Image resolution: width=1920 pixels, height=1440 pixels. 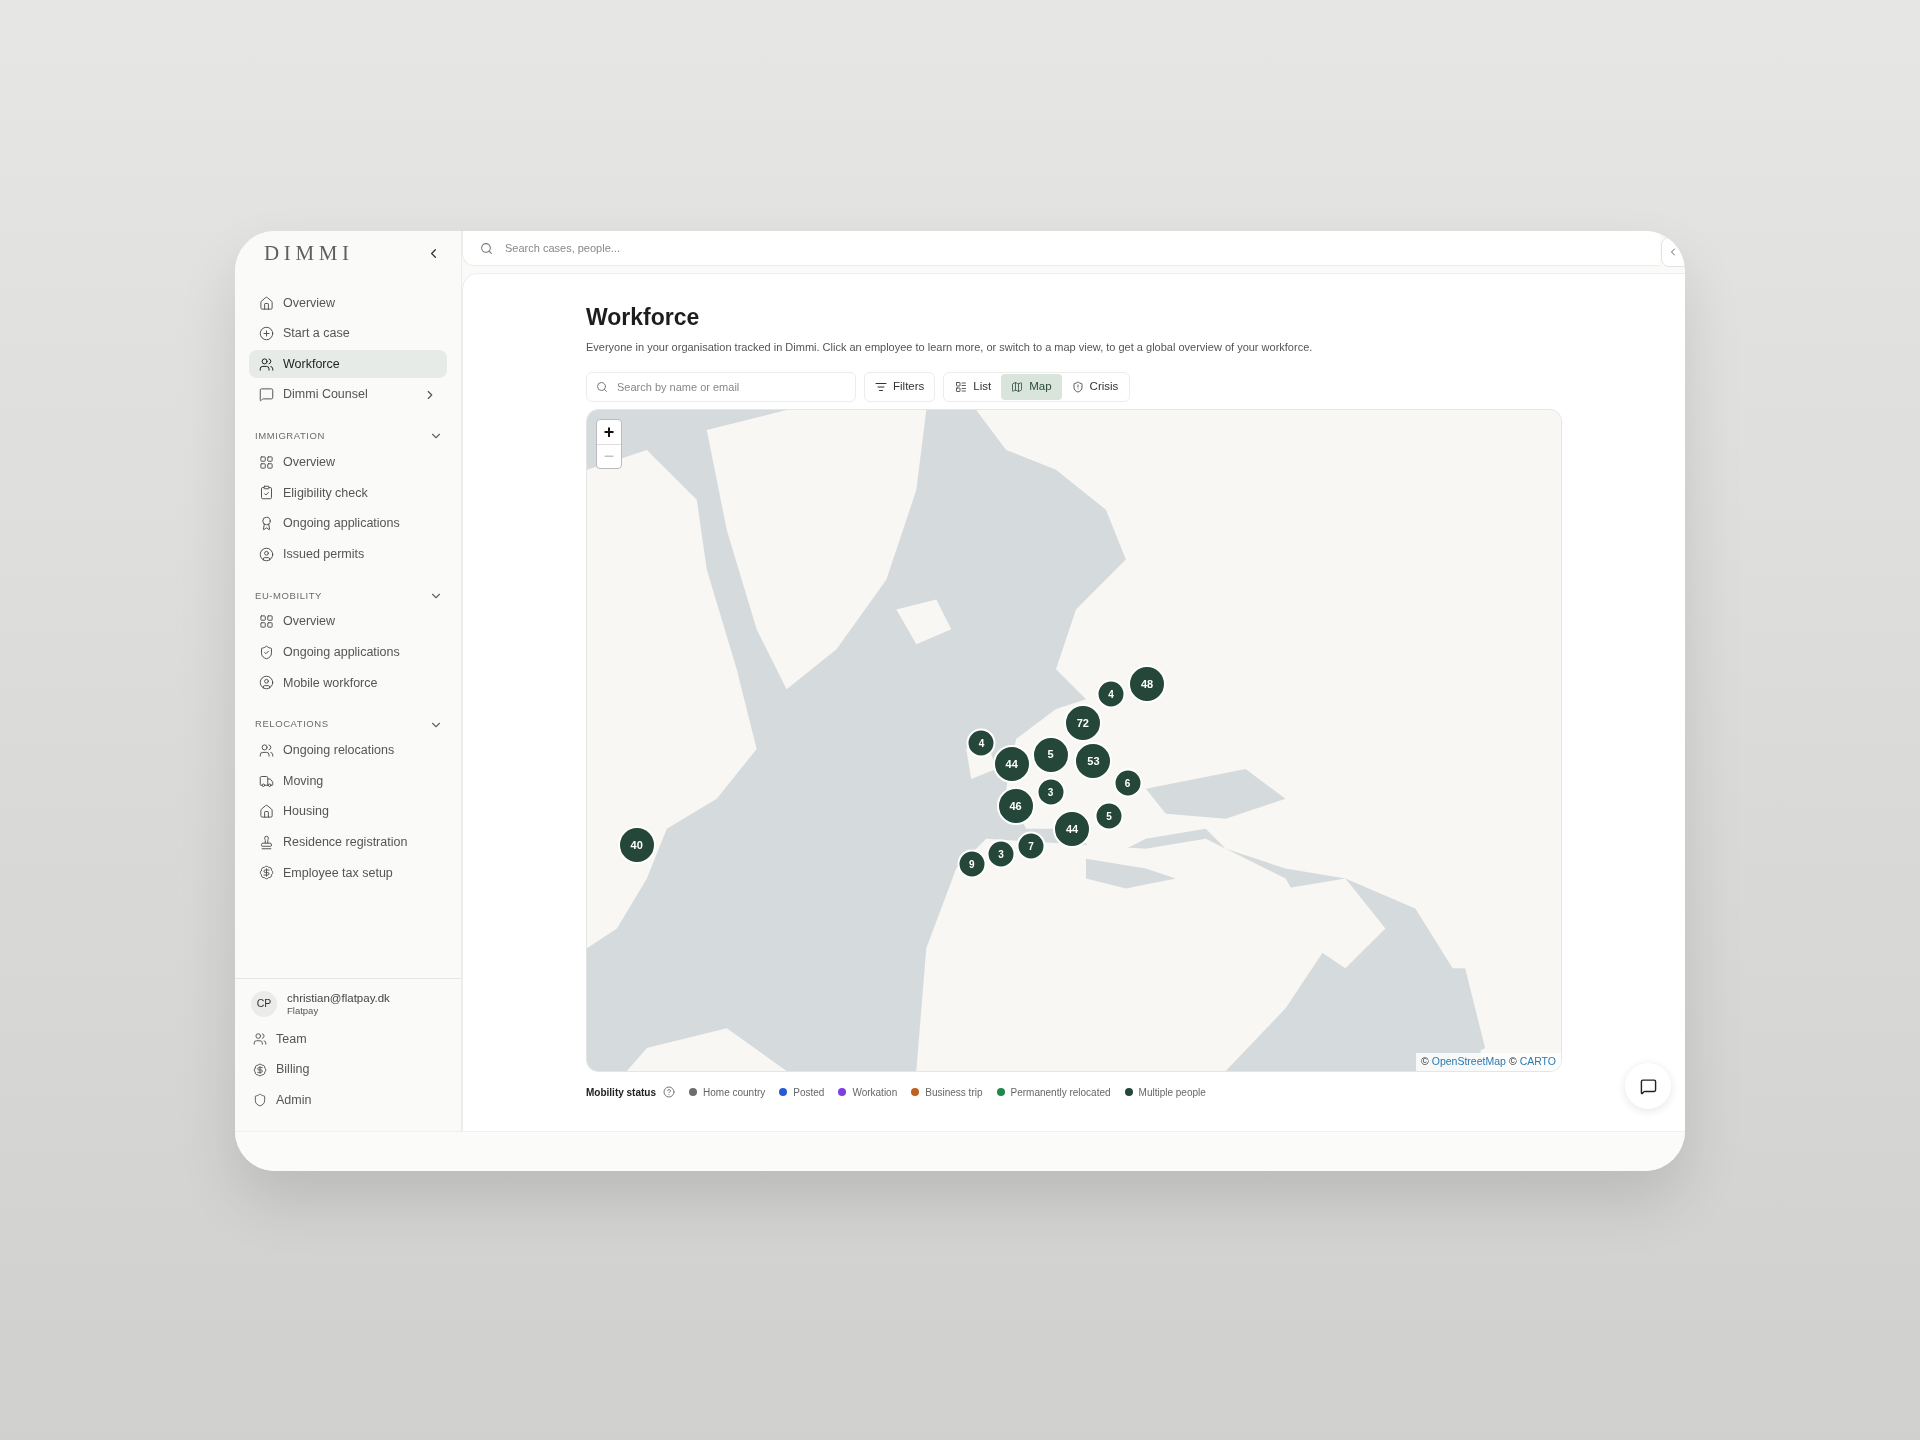 What do you see at coordinates (266, 524) in the screenshot?
I see `award-icon` at bounding box center [266, 524].